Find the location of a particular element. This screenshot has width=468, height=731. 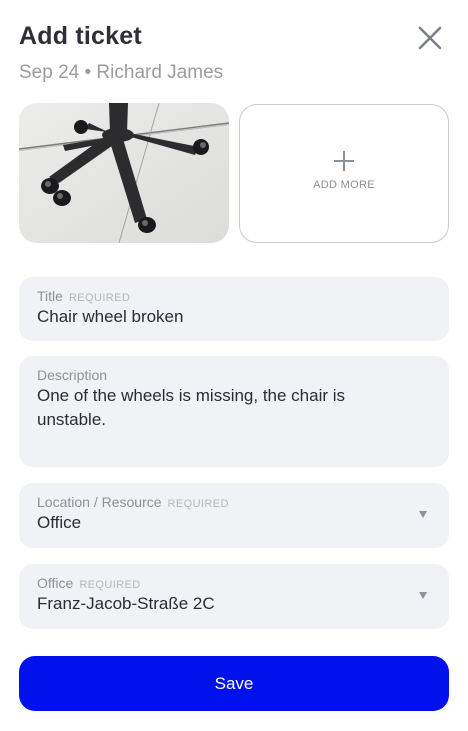

office-field-label: Office REQUIRED is located at coordinates (89, 583).